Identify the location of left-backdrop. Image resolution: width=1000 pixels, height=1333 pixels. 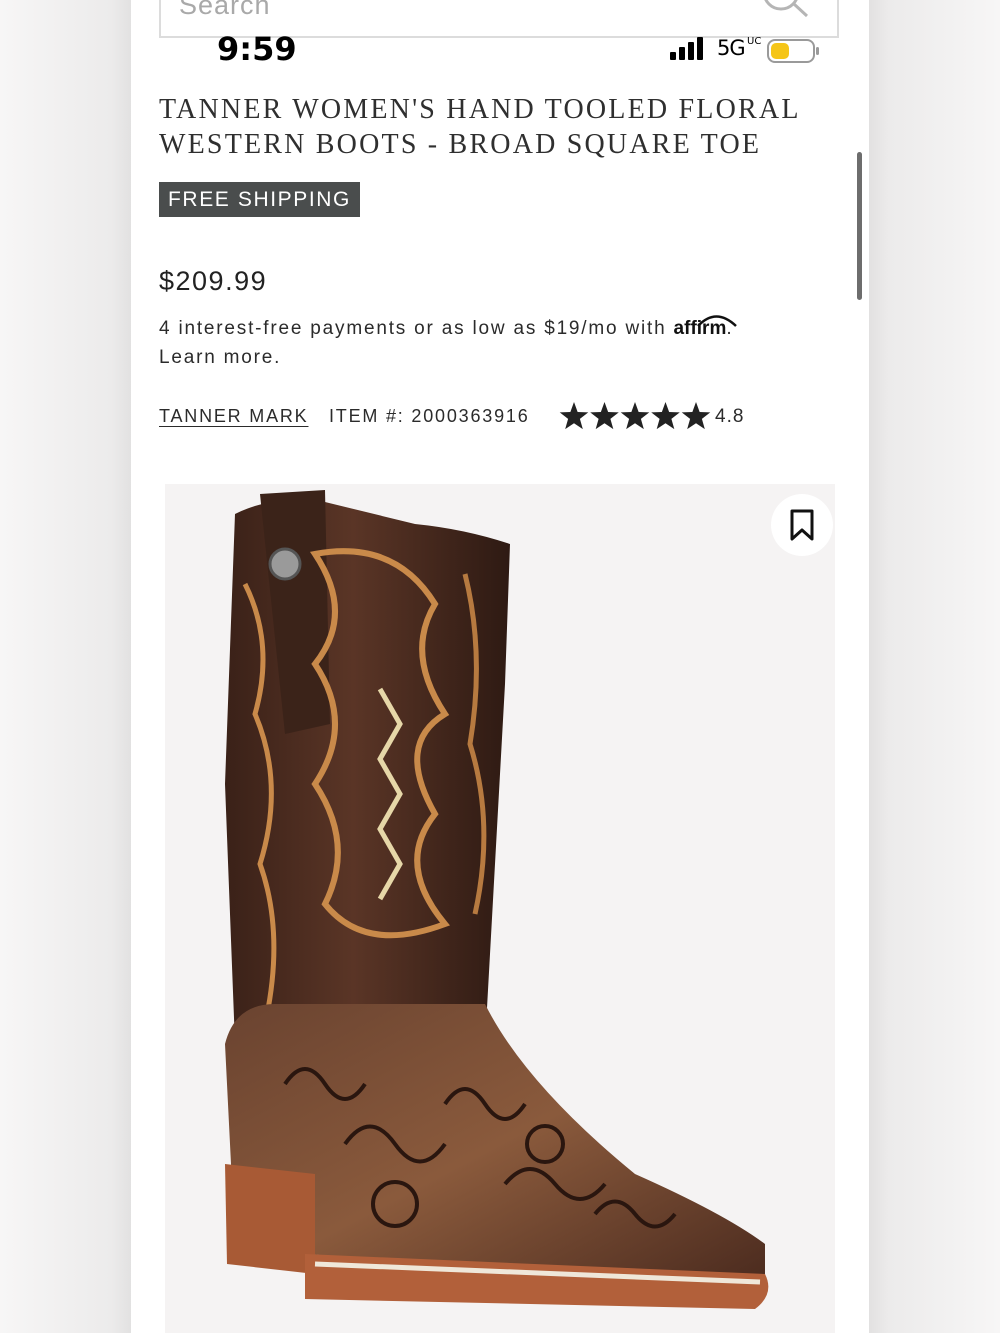
(65, 666).